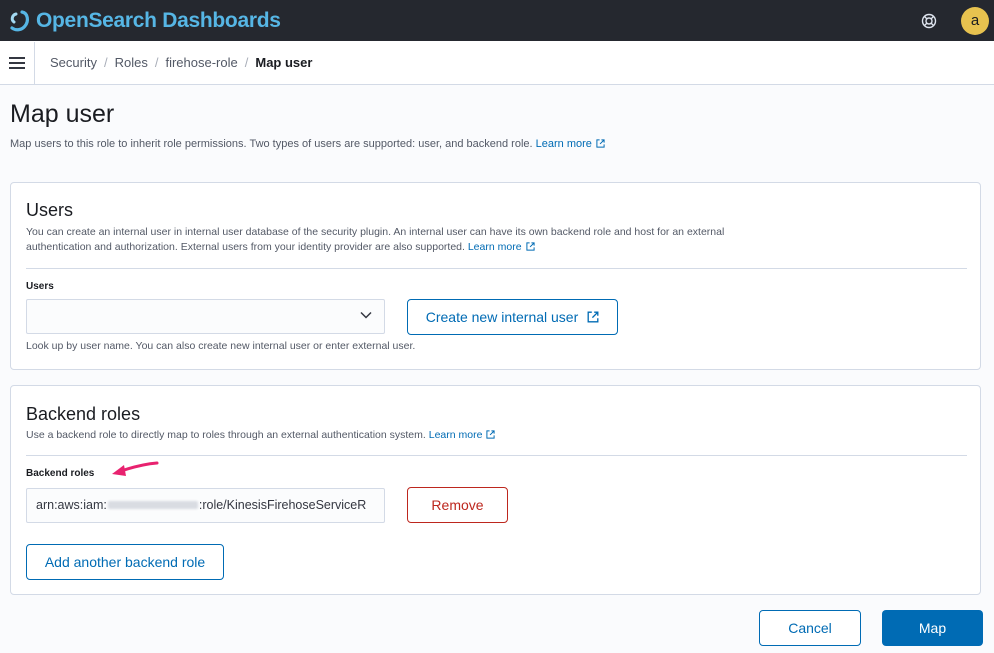 This screenshot has width=994, height=653. What do you see at coordinates (282, 505) in the screenshot?
I see `backend-role-value-suffix: :role/KinesisFirehoseServiceR` at bounding box center [282, 505].